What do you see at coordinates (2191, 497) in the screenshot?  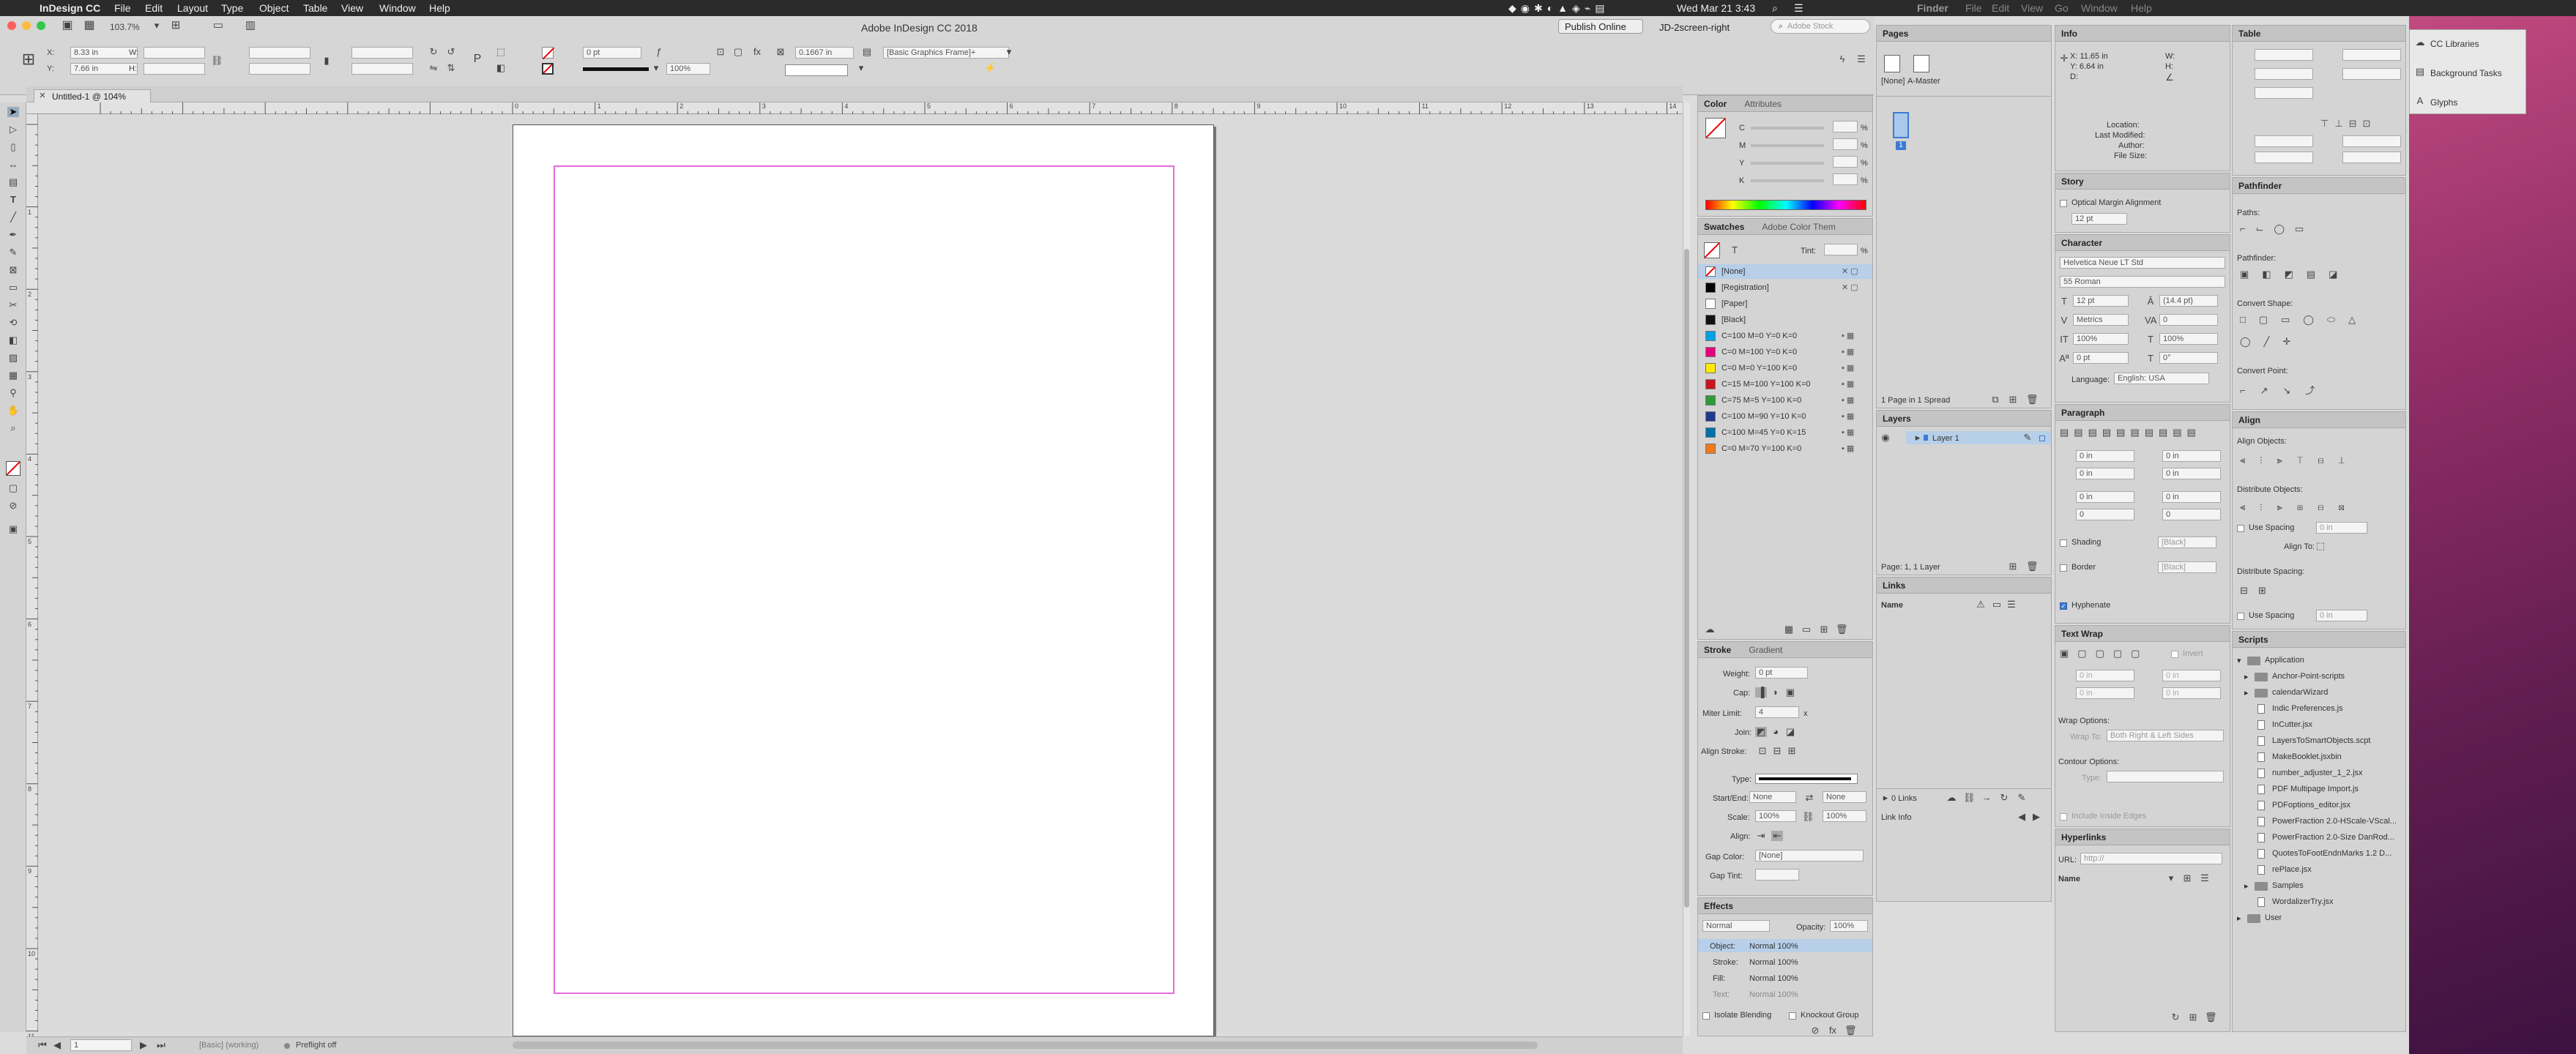 I see `space-after-field: 0 in` at bounding box center [2191, 497].